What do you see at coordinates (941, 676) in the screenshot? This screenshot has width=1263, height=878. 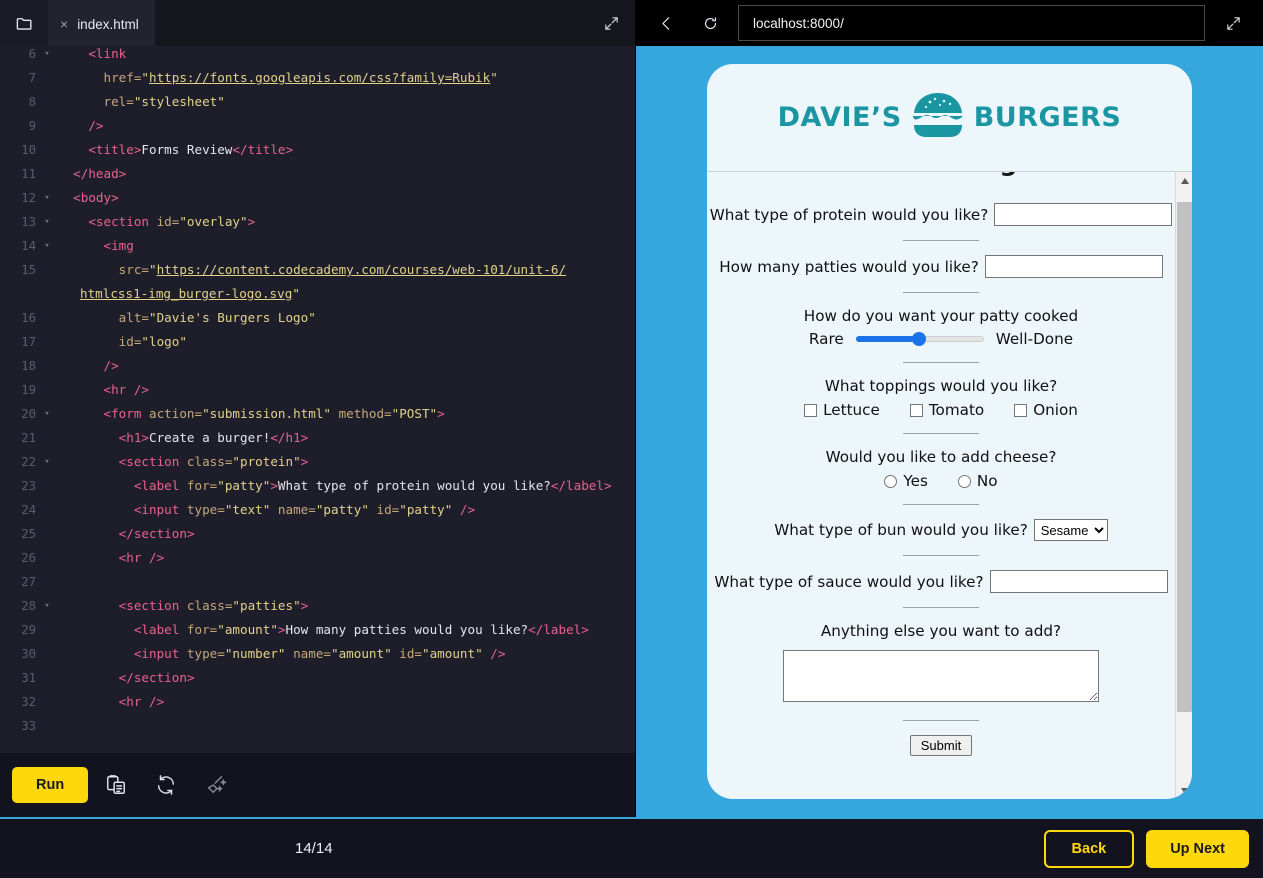 I see `extra-textarea` at bounding box center [941, 676].